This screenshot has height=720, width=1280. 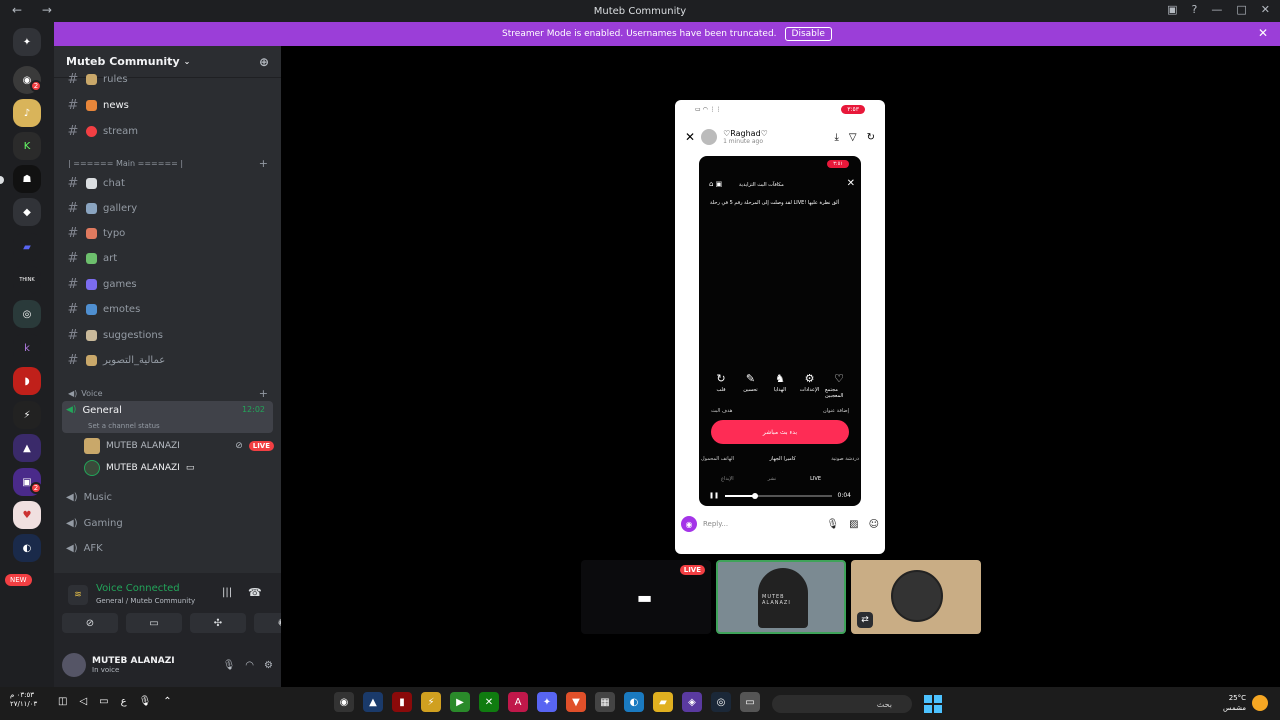 What do you see at coordinates (646, 597) in the screenshot?
I see `stream-tile: LIVE ▬` at bounding box center [646, 597].